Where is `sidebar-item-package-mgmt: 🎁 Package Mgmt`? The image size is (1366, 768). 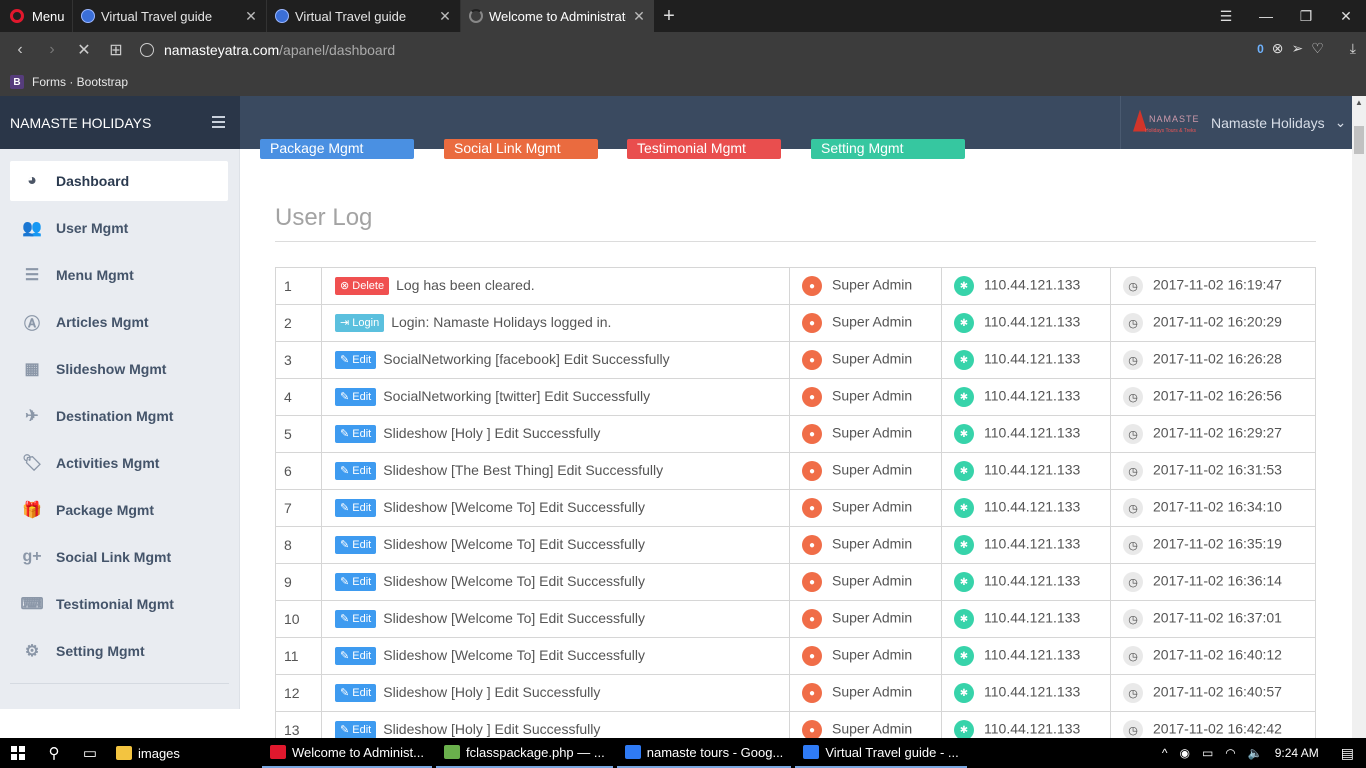
sidebar-item-package-mgmt: 🎁 Package Mgmt is located at coordinates (119, 510).